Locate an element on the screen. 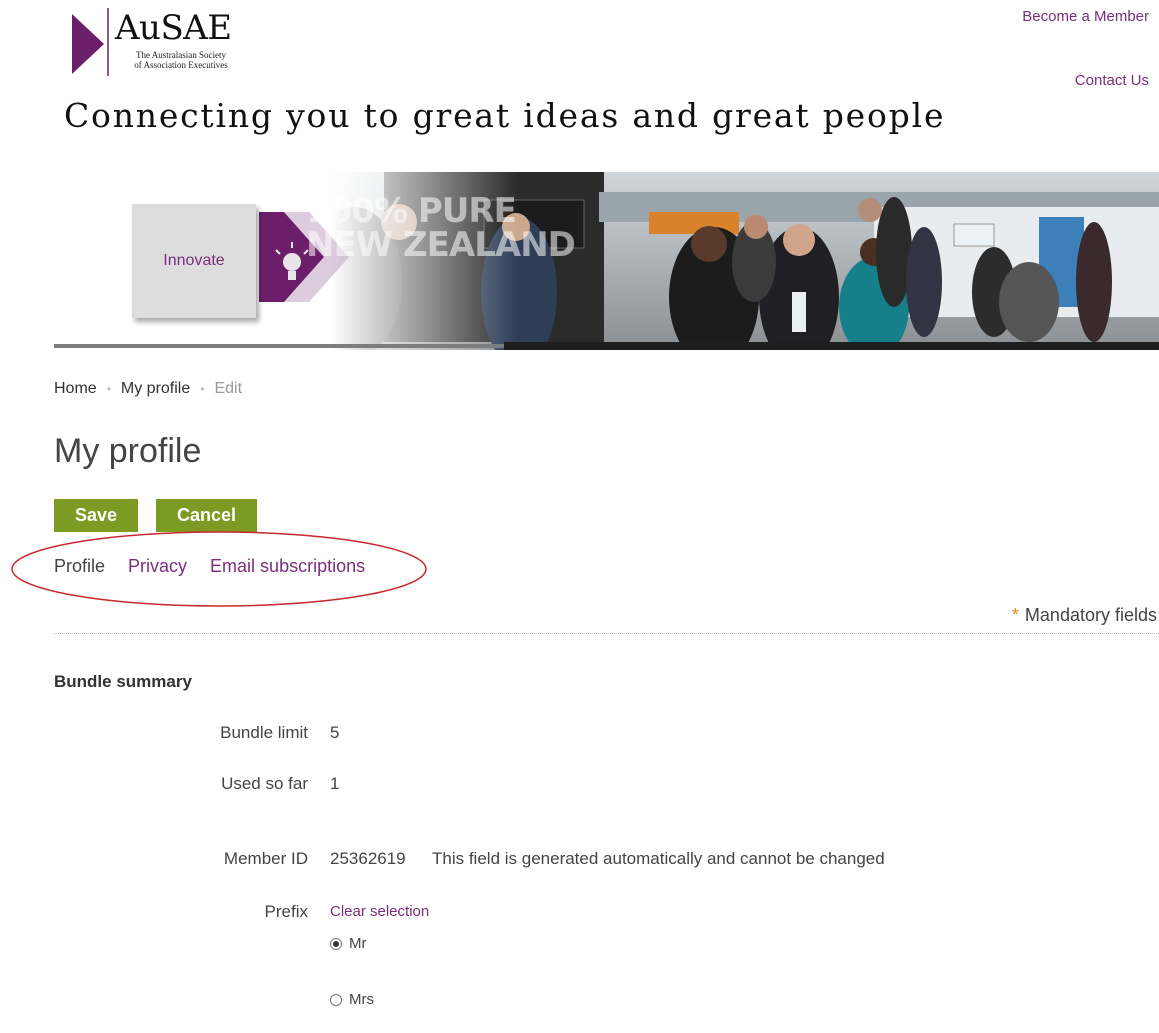 The width and height of the screenshot is (1159, 1033). page-title: My profile is located at coordinates (128, 451).